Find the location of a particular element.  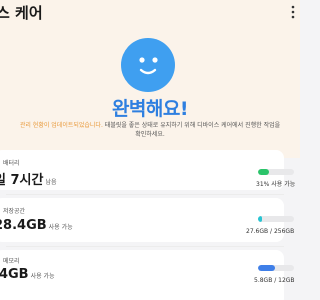

smile-face-icon is located at coordinates (148, 65).